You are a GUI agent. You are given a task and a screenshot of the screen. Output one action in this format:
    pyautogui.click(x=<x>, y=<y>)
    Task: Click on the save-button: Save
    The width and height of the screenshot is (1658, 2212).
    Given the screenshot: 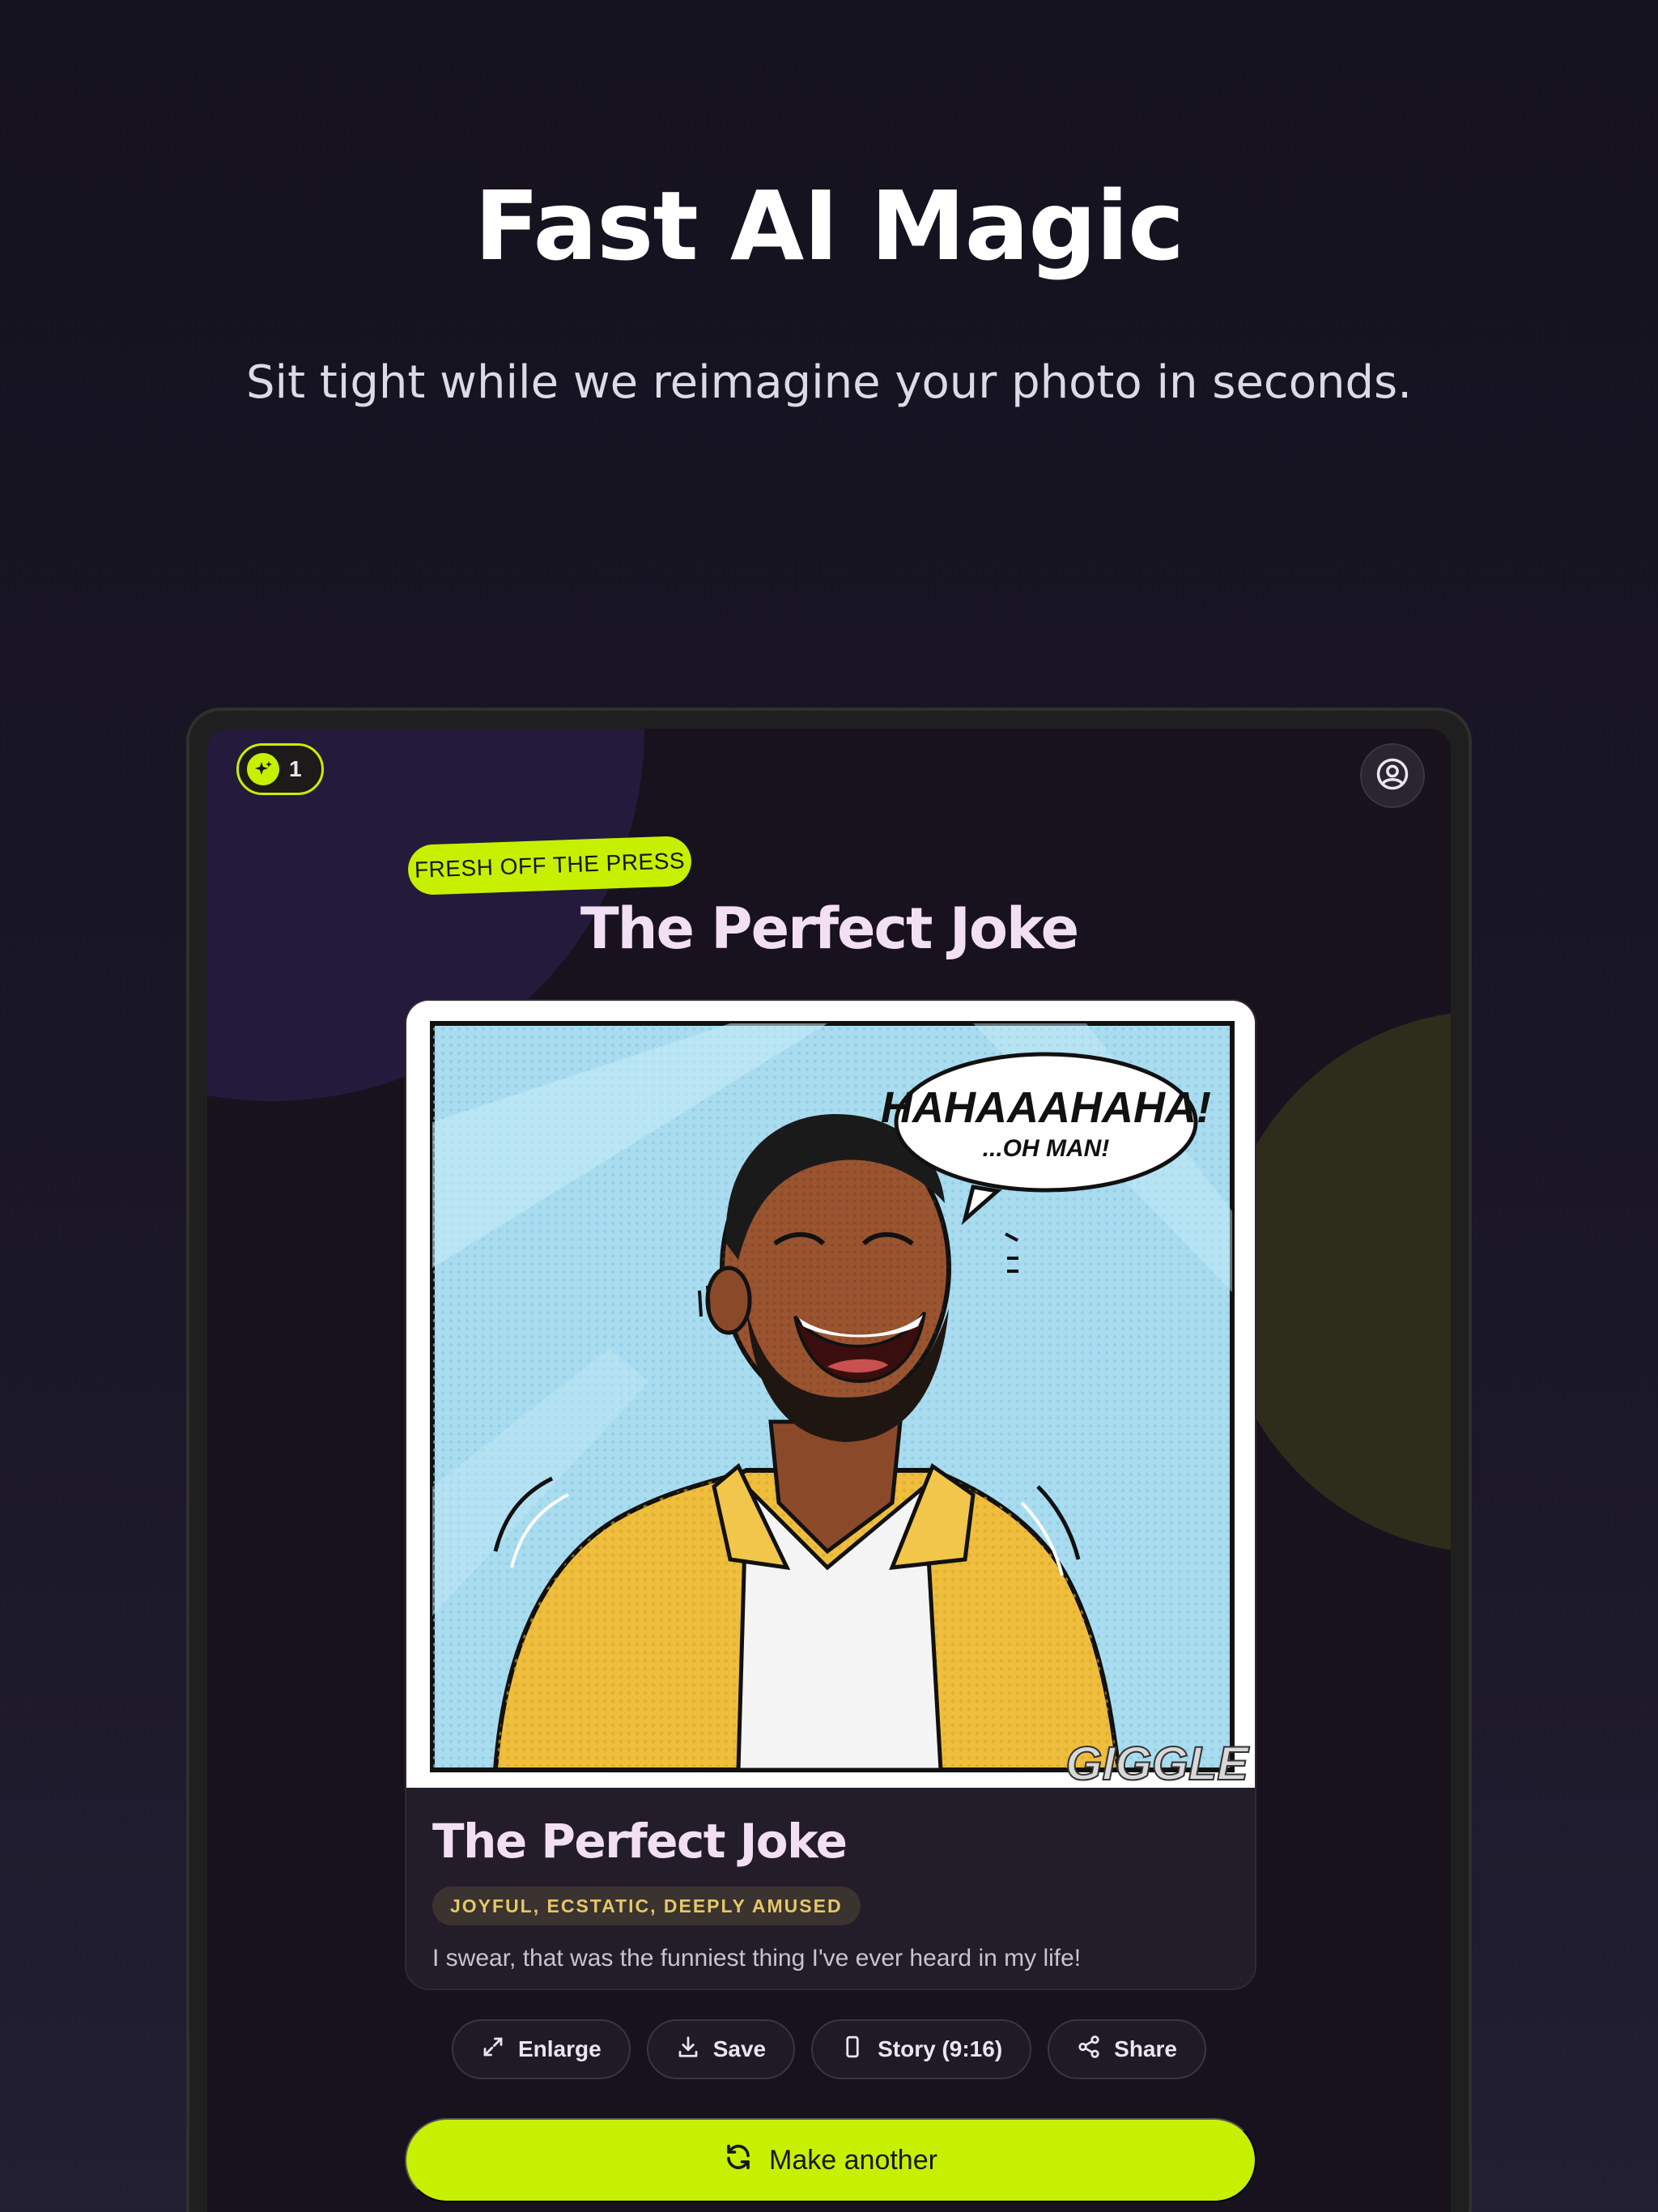 What is the action you would take?
    pyautogui.click(x=721, y=2049)
    